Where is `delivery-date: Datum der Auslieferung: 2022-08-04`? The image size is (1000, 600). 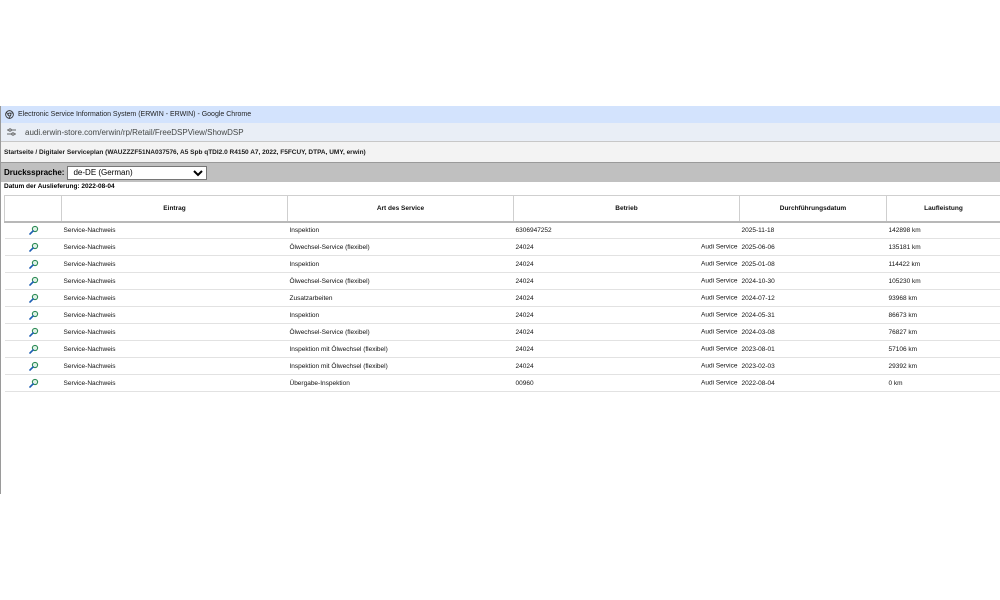 delivery-date: Datum der Auslieferung: 2022-08-04 is located at coordinates (500, 187).